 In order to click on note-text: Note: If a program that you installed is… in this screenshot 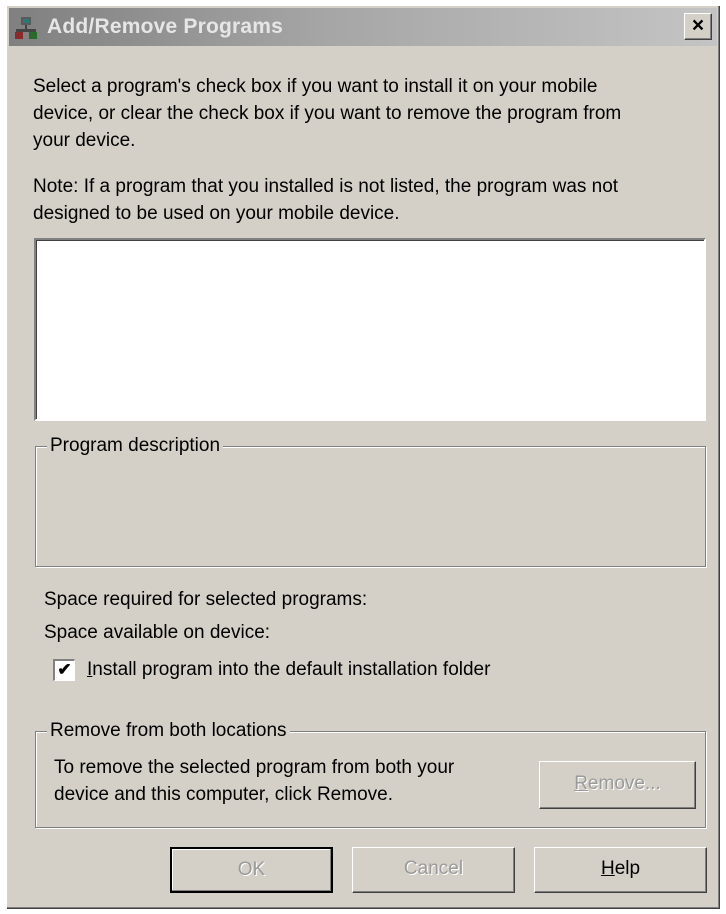, I will do `click(325, 200)`.